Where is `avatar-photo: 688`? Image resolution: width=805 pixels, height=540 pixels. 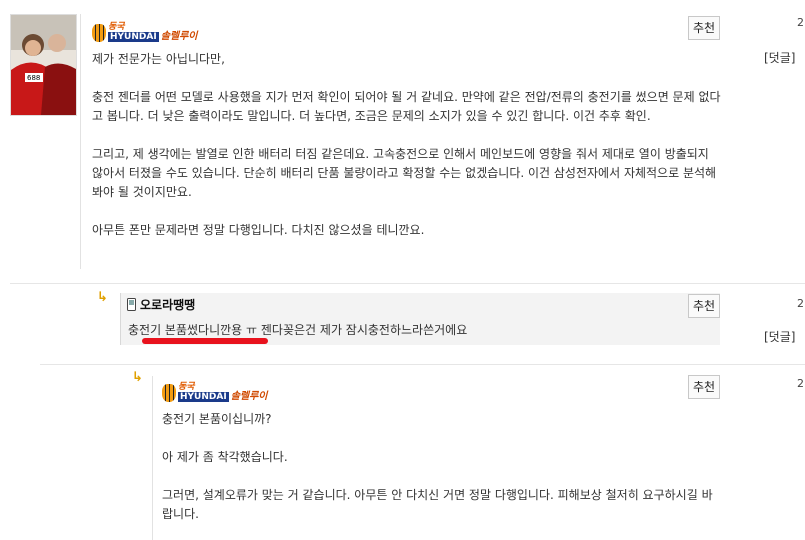
avatar-photo: 688 is located at coordinates (43, 65).